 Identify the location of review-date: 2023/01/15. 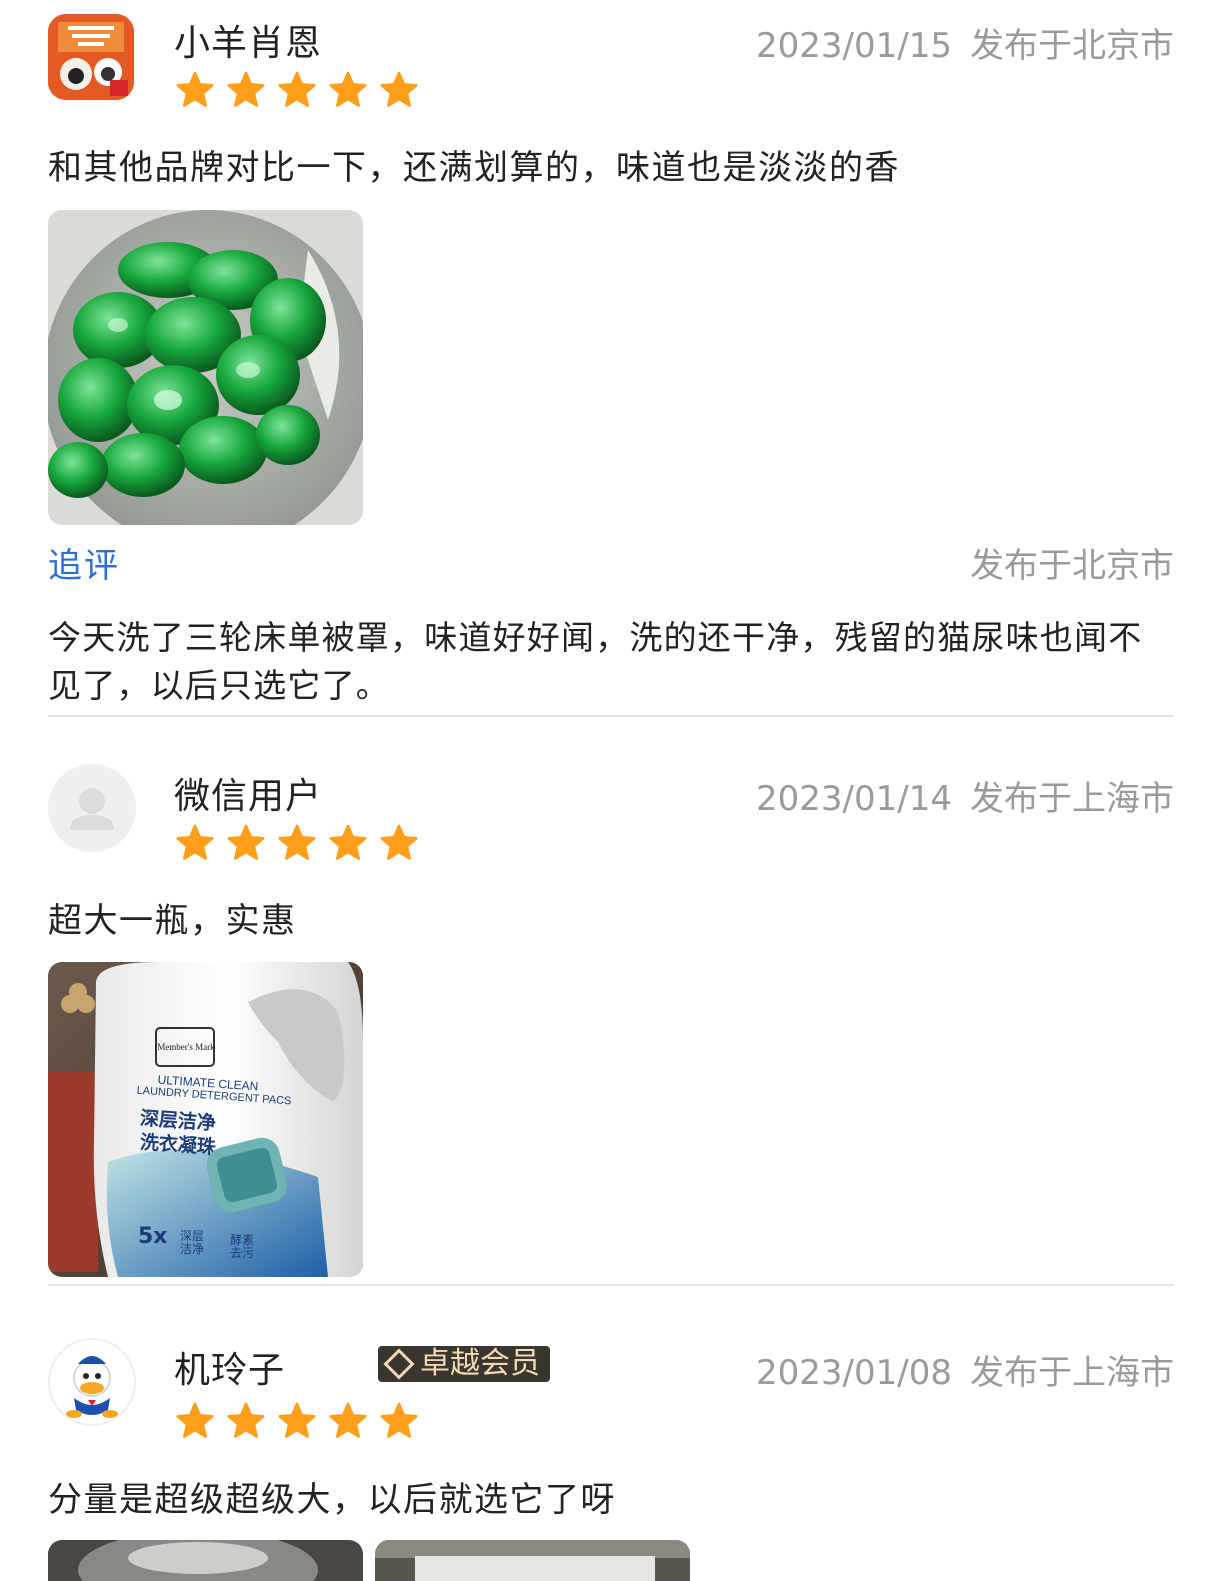
(854, 46).